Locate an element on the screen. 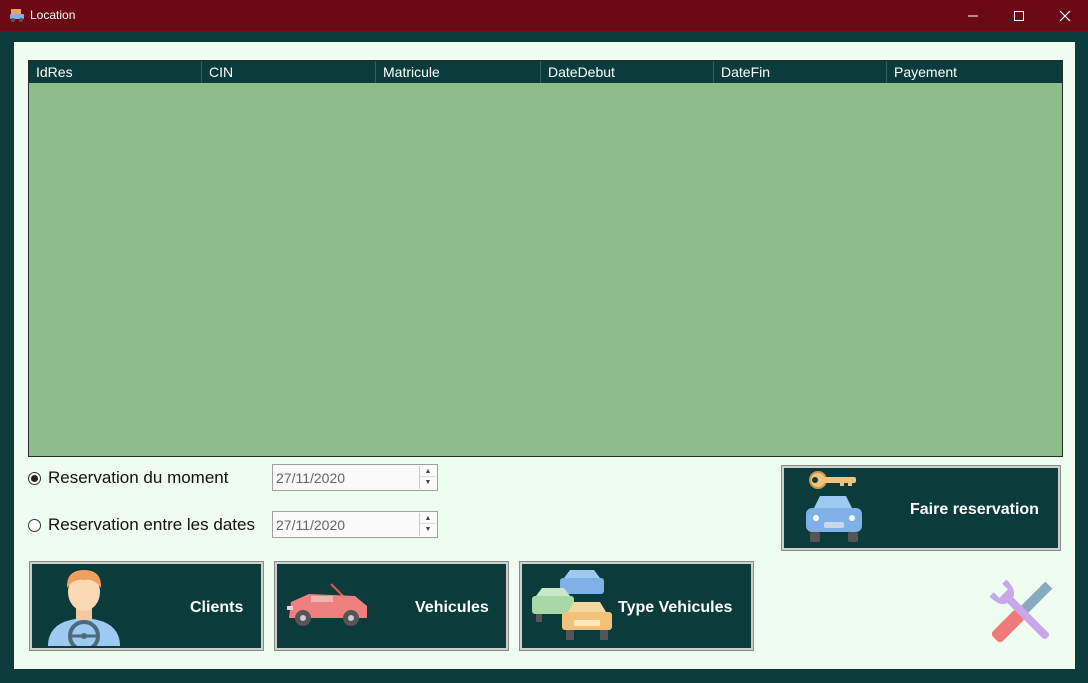  column-header-cin: CIN is located at coordinates (289, 72).